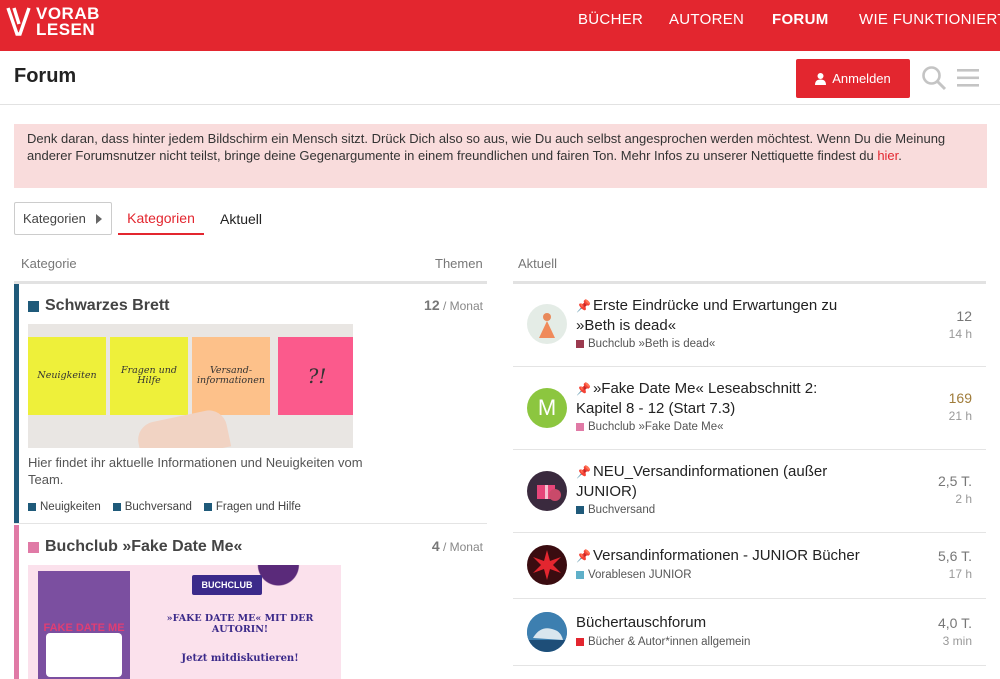  I want to click on category-topic-count: 4 / Monat, so click(457, 546).